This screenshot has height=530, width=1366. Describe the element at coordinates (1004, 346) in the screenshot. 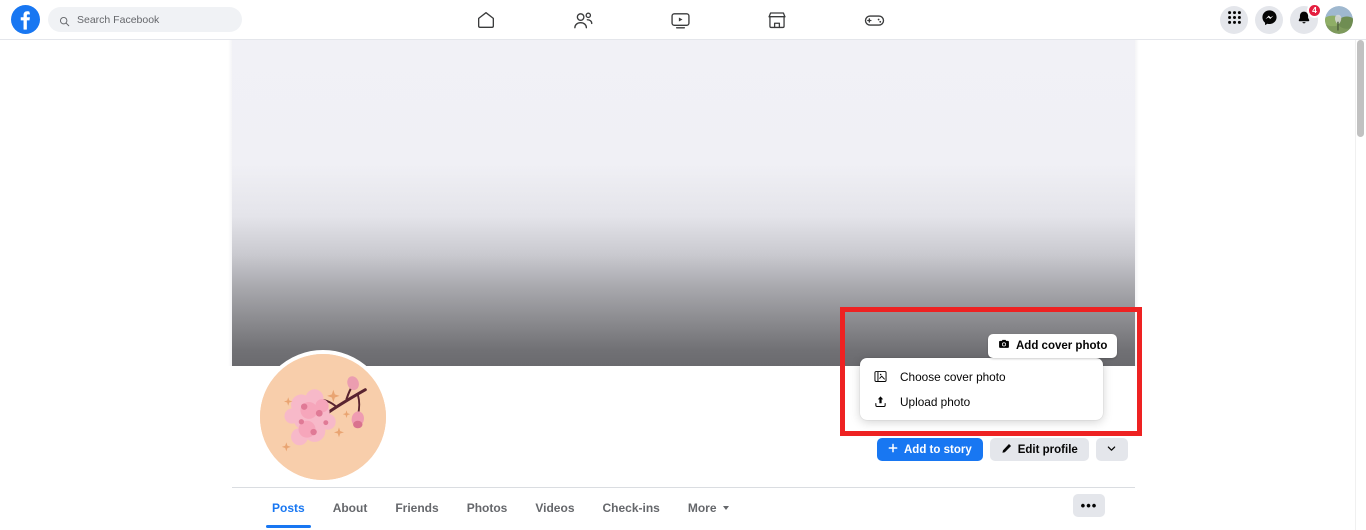

I see `camera-icon` at that location.